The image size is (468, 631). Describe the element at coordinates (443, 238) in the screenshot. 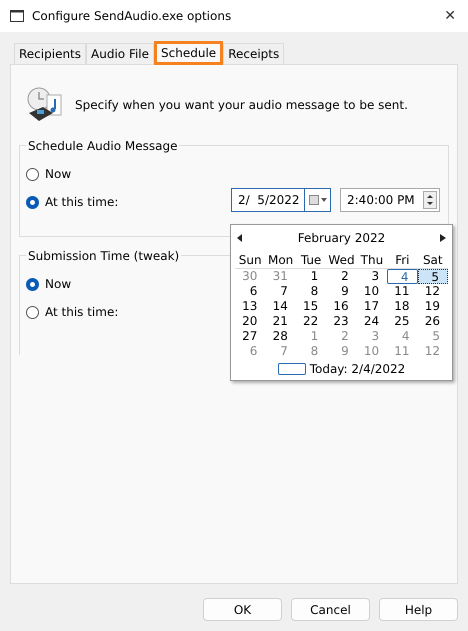

I see `next-month-icon` at that location.